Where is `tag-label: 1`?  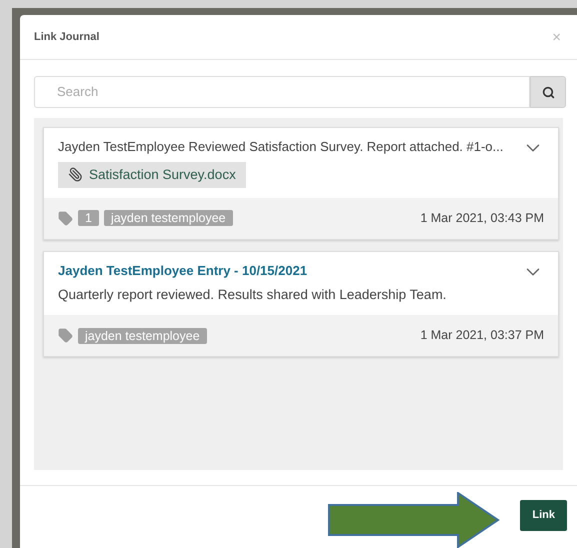
tag-label: 1 is located at coordinates (88, 218).